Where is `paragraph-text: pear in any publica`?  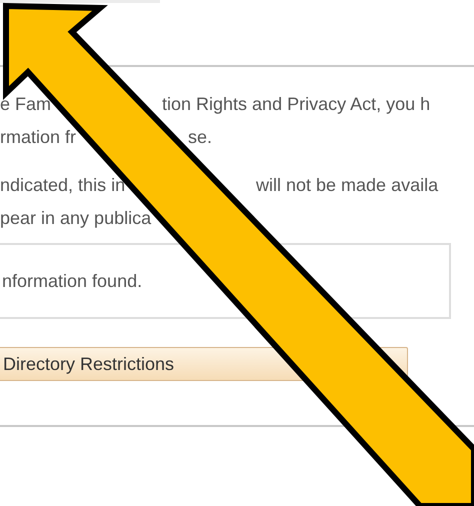
paragraph-text: pear in any publica is located at coordinates (76, 218).